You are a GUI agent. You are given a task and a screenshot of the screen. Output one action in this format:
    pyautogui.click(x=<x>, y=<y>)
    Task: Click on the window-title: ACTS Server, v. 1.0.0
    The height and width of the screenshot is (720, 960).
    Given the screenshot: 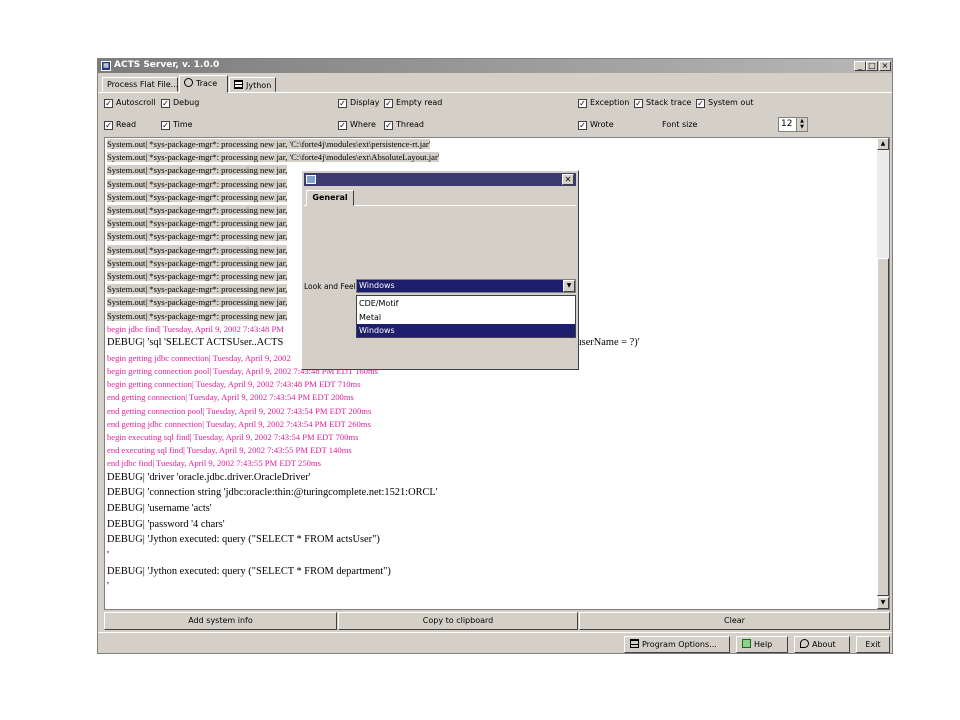 What is the action you would take?
    pyautogui.click(x=167, y=65)
    